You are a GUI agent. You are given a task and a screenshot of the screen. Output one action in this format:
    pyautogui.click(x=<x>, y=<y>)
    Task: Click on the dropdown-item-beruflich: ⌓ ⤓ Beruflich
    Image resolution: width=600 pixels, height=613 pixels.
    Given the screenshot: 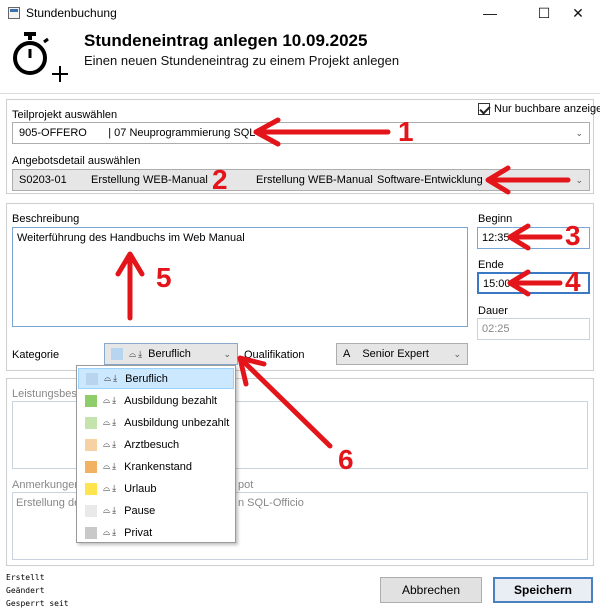 What is the action you would take?
    pyautogui.click(x=156, y=378)
    